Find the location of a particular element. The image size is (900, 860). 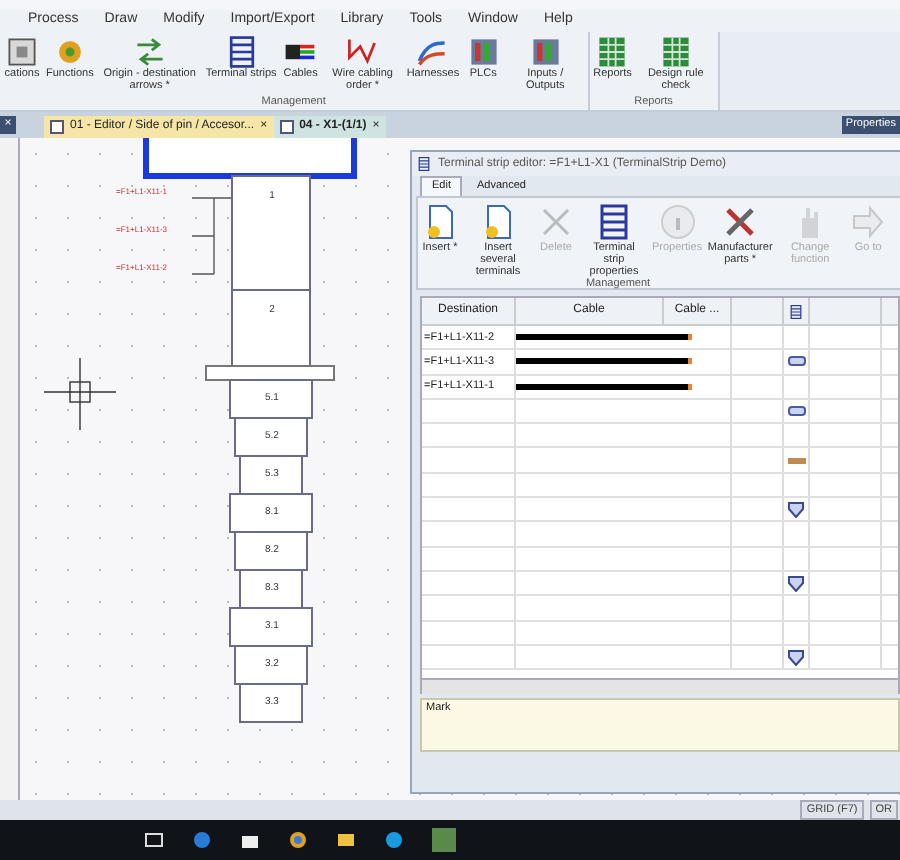

wire-icon is located at coordinates (362, 52).